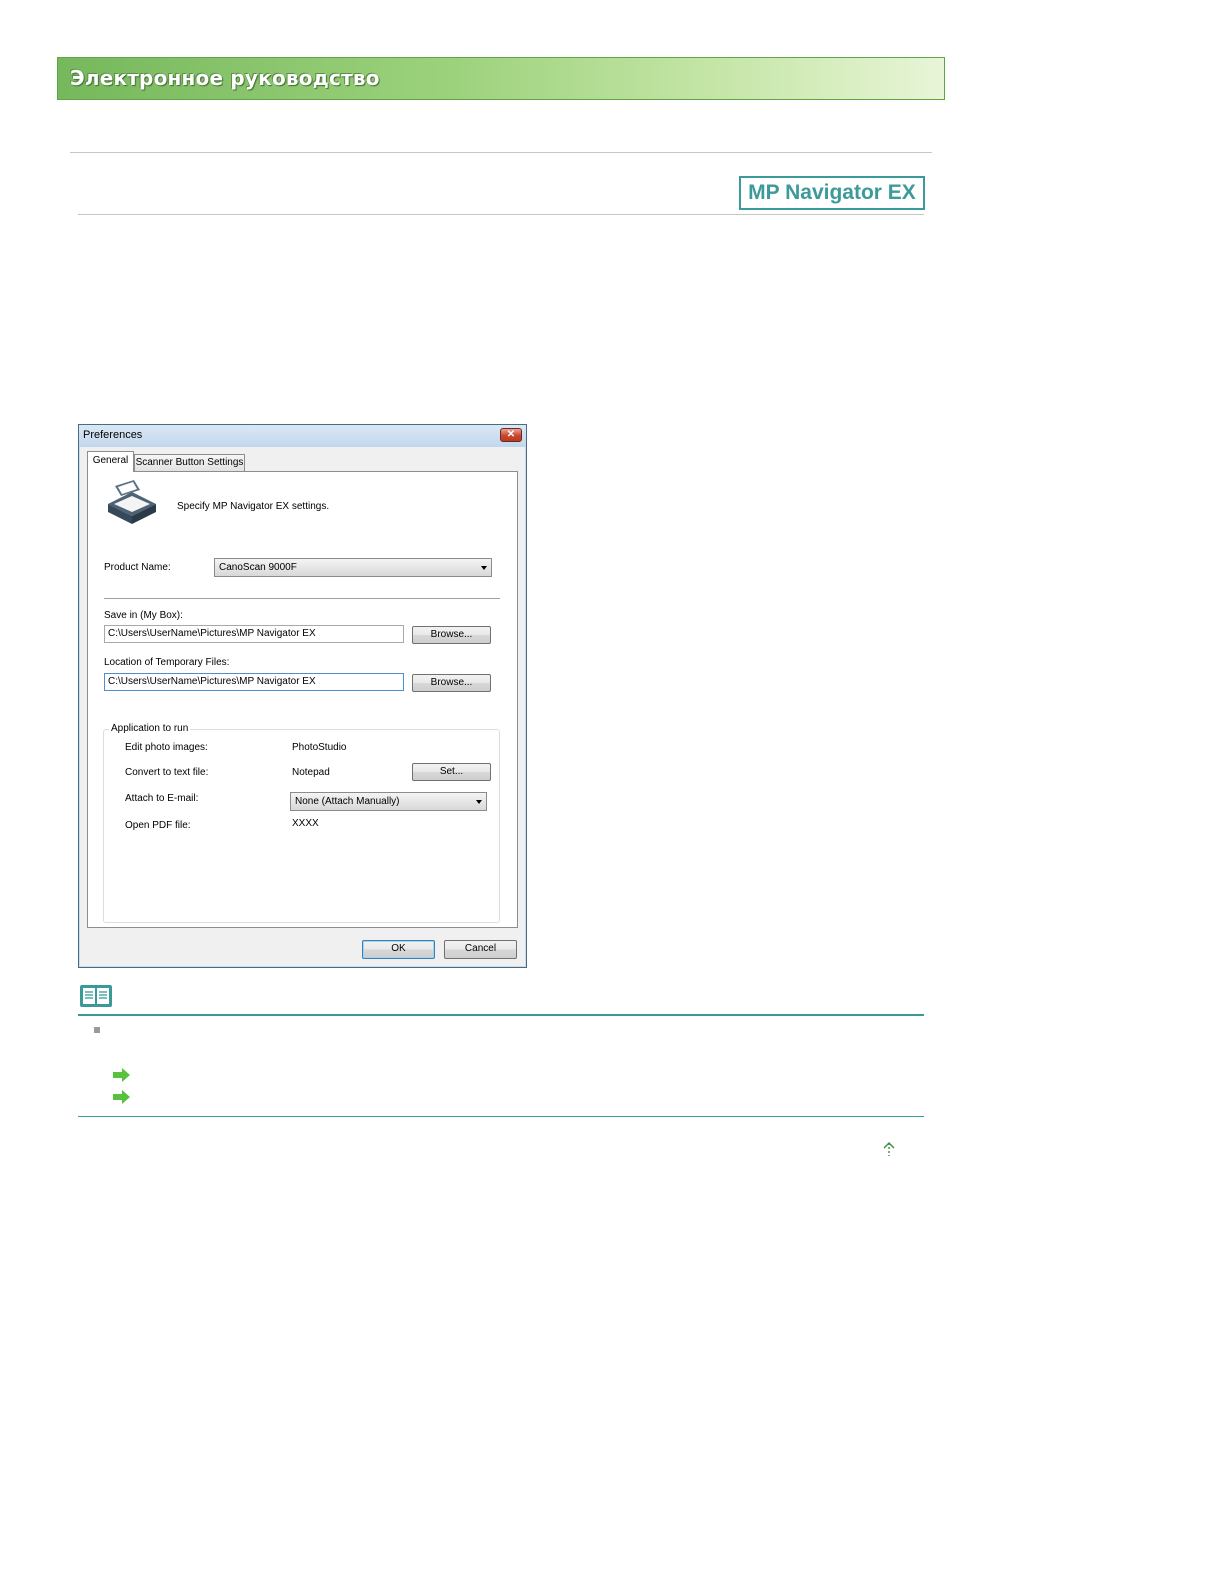 This screenshot has width=1224, height=1584. Describe the element at coordinates (113, 435) in the screenshot. I see `dialog-title: Preferences` at that location.